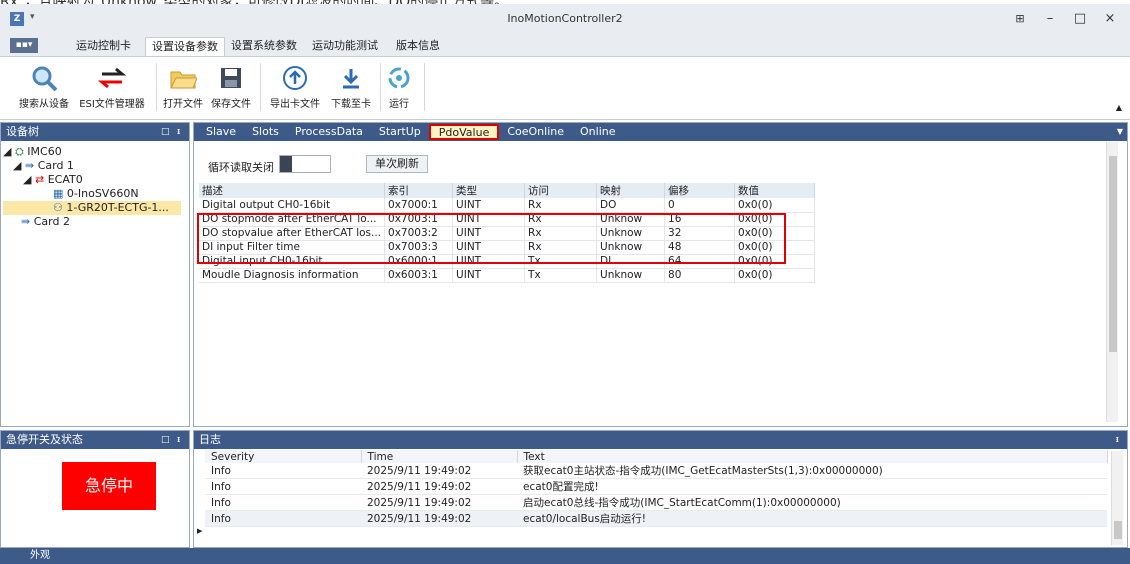  What do you see at coordinates (351, 85) in the screenshot?
I see `download-to-card-button: 下载至卡` at bounding box center [351, 85].